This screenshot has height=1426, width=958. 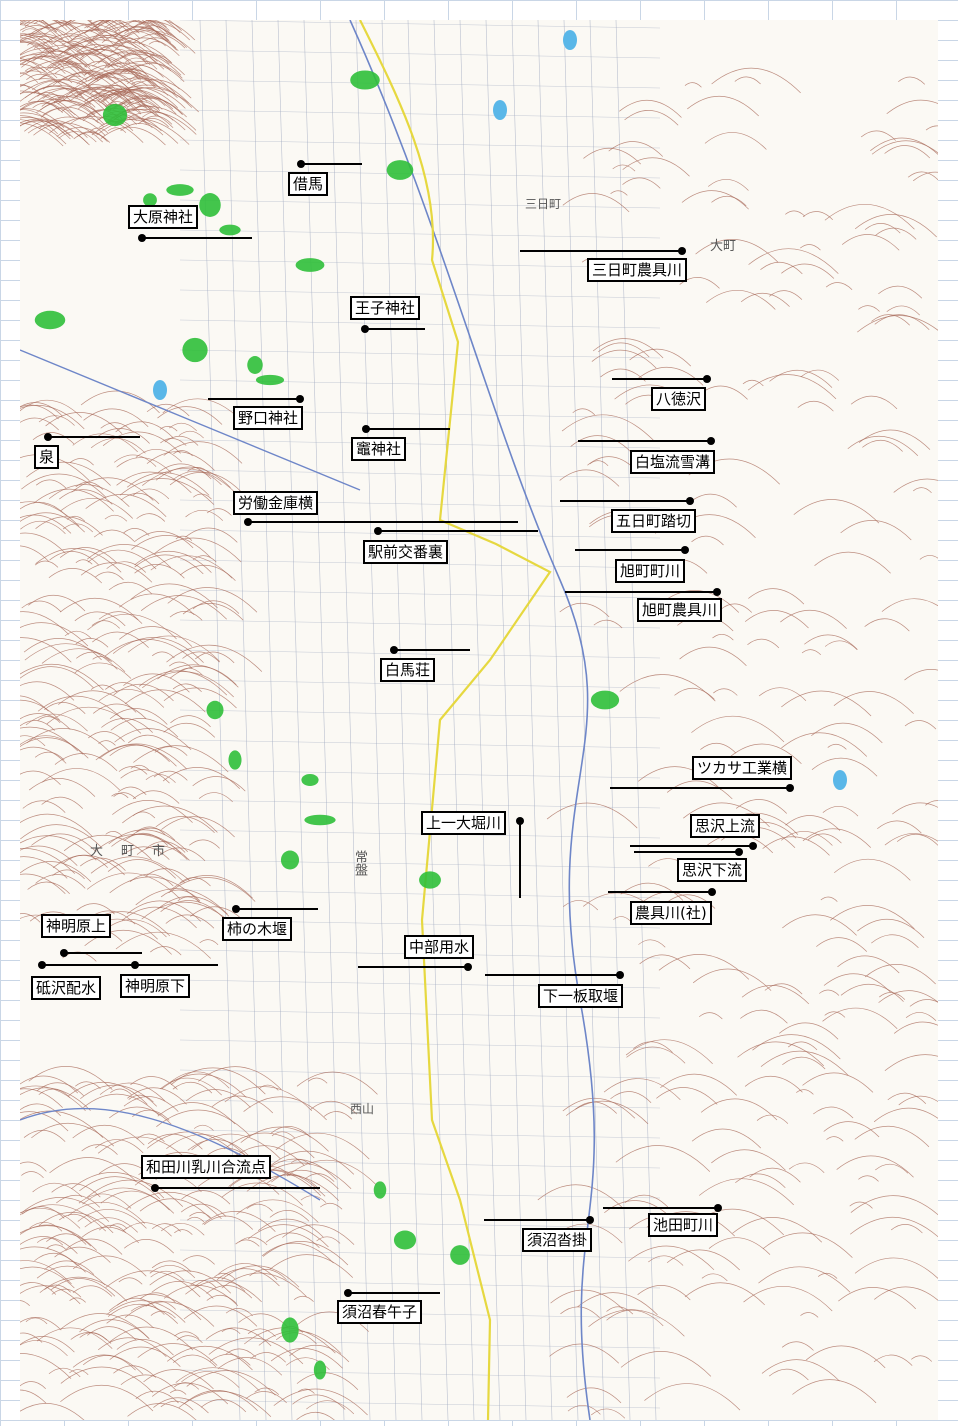 What do you see at coordinates (680, 610) in the screenshot?
I see `label-asahimachi-nogugawa: 旭町農具川` at bounding box center [680, 610].